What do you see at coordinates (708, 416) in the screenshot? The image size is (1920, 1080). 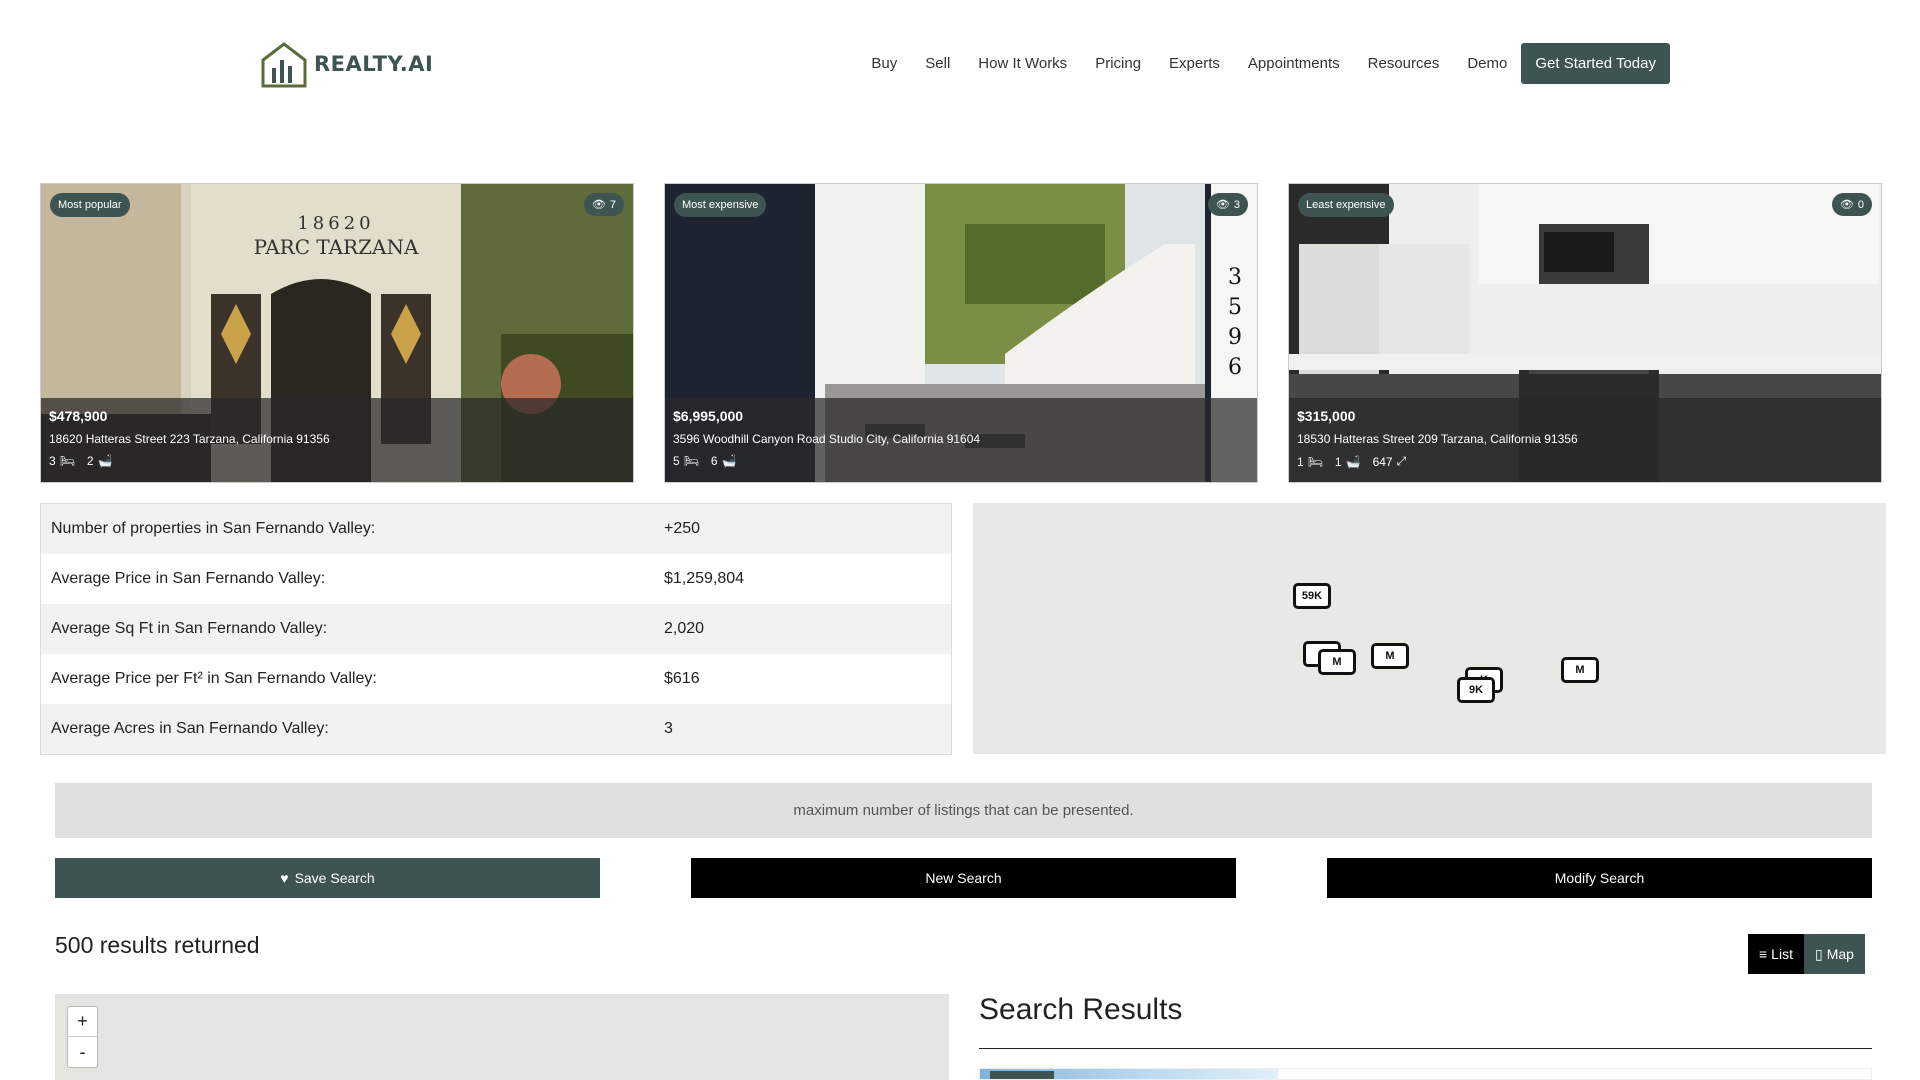 I see `card-price: $6,995,000` at bounding box center [708, 416].